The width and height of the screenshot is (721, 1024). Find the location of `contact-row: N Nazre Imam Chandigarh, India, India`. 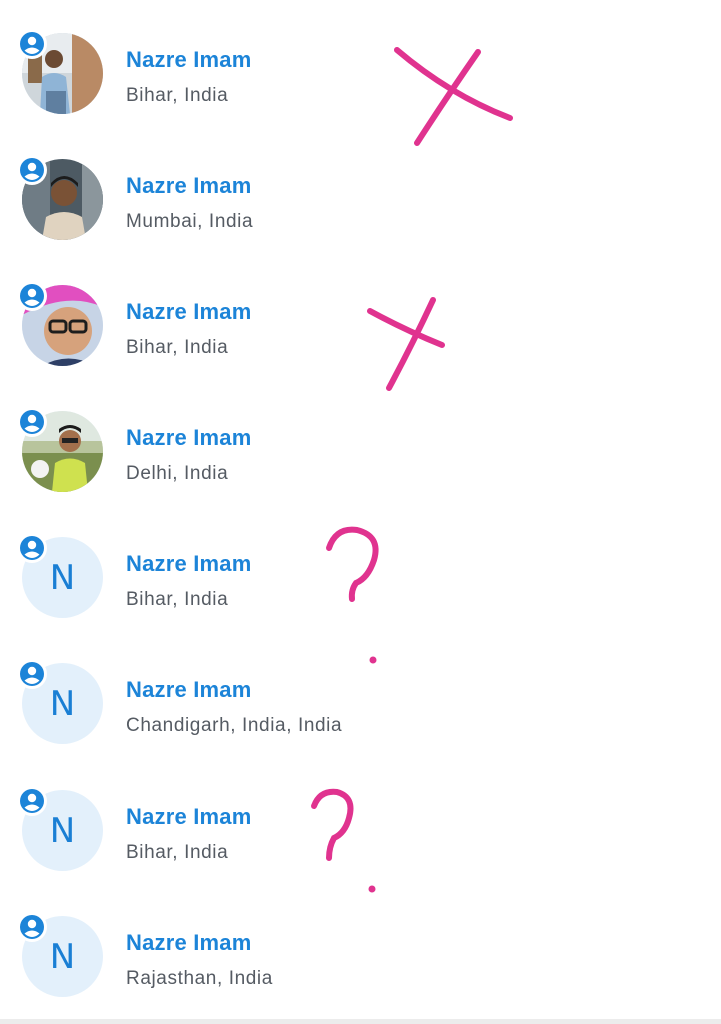

contact-row: N Nazre Imam Chandigarh, India, India is located at coordinates (360, 693).